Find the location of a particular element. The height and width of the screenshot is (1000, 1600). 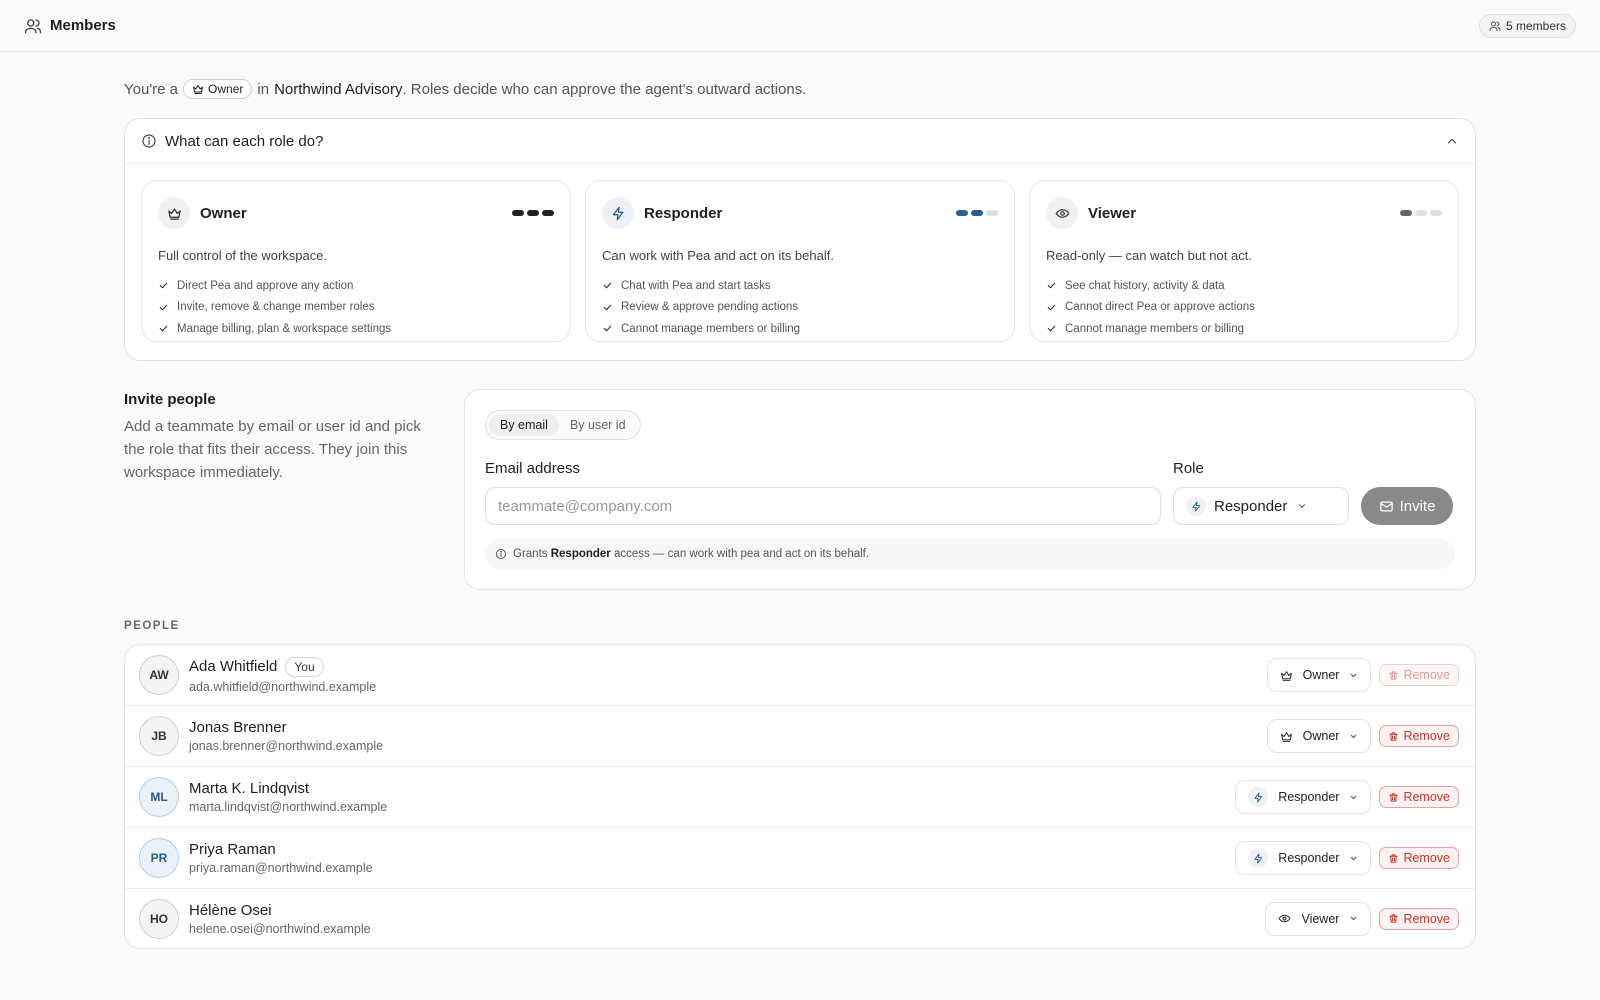

member-email: priya.raman@northwind.example is located at coordinates (281, 868).